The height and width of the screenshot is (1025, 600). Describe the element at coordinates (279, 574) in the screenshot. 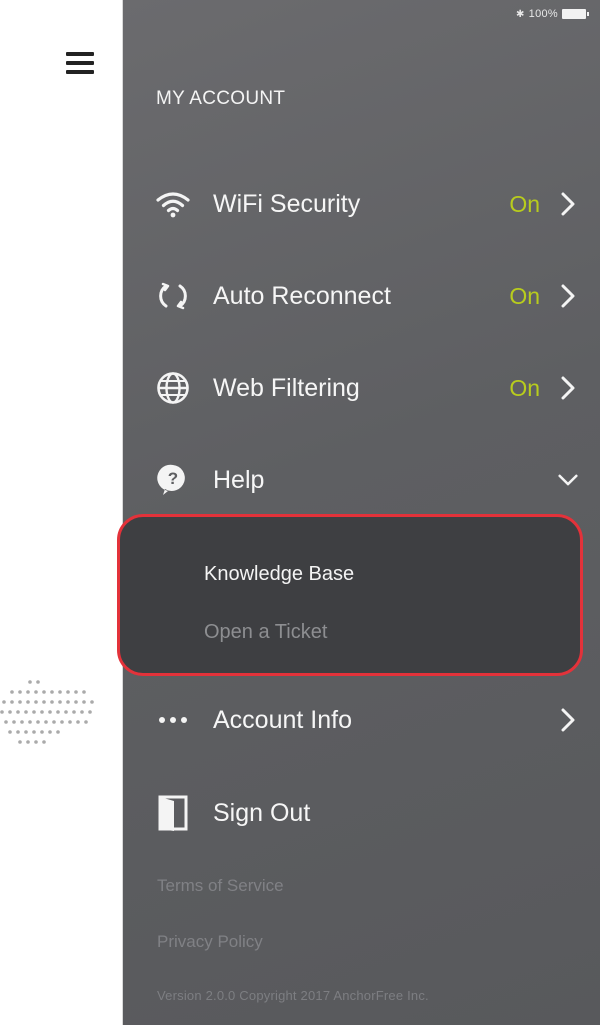

I see `submenu-item-knowledge-base: Knowledge Base` at that location.